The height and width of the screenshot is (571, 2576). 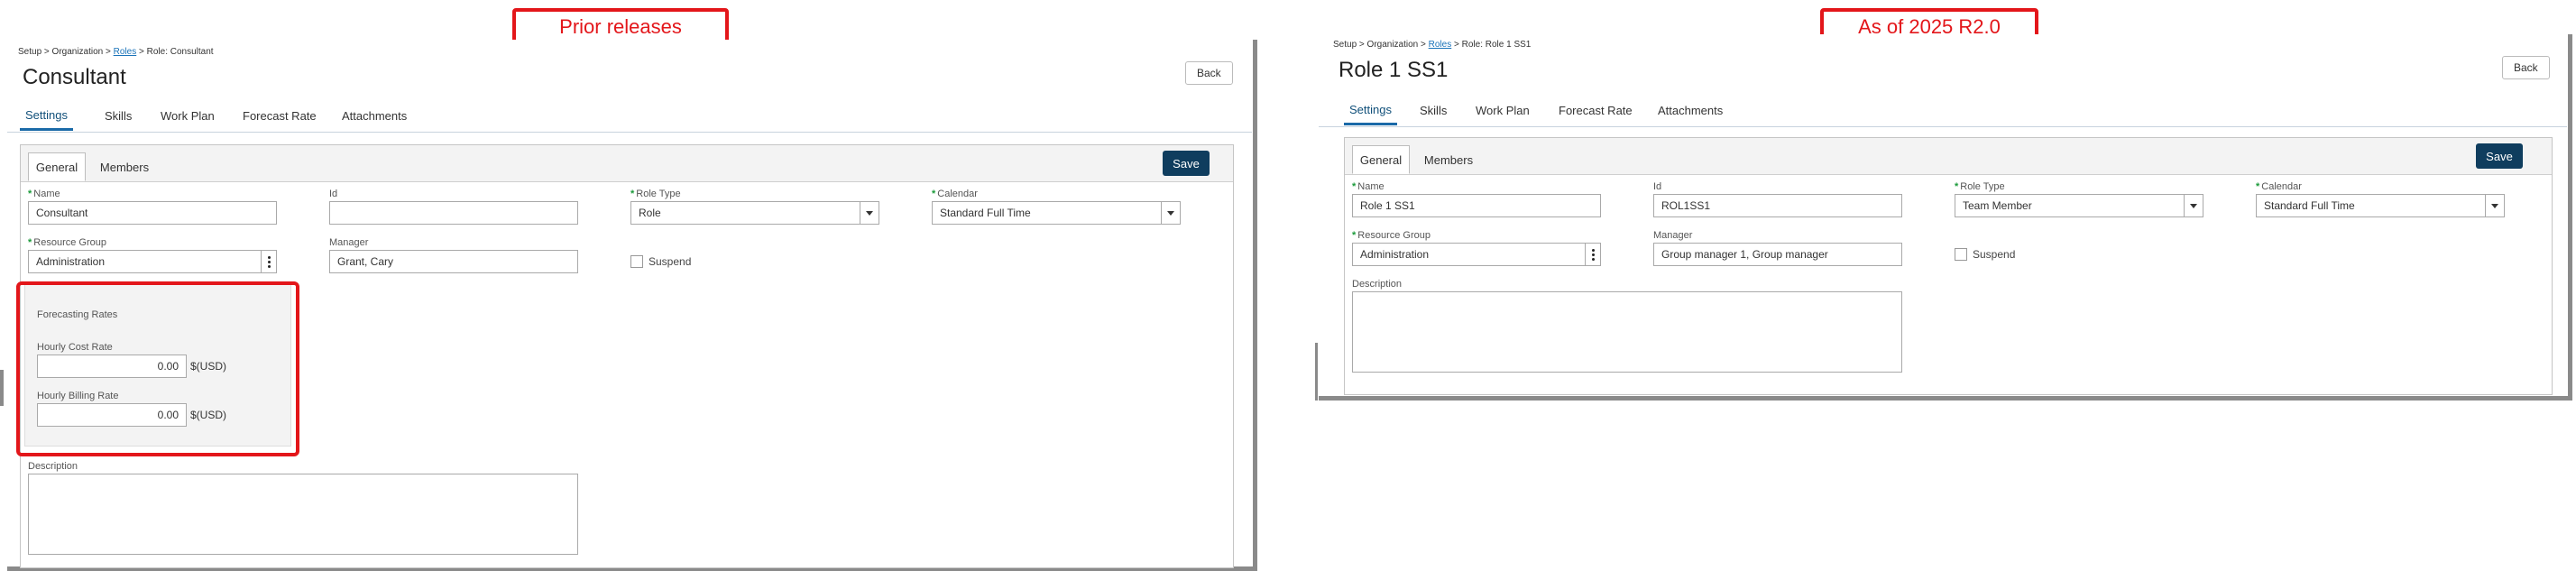 What do you see at coordinates (1998, 205) in the screenshot?
I see `role-type-value: Team Member` at bounding box center [1998, 205].